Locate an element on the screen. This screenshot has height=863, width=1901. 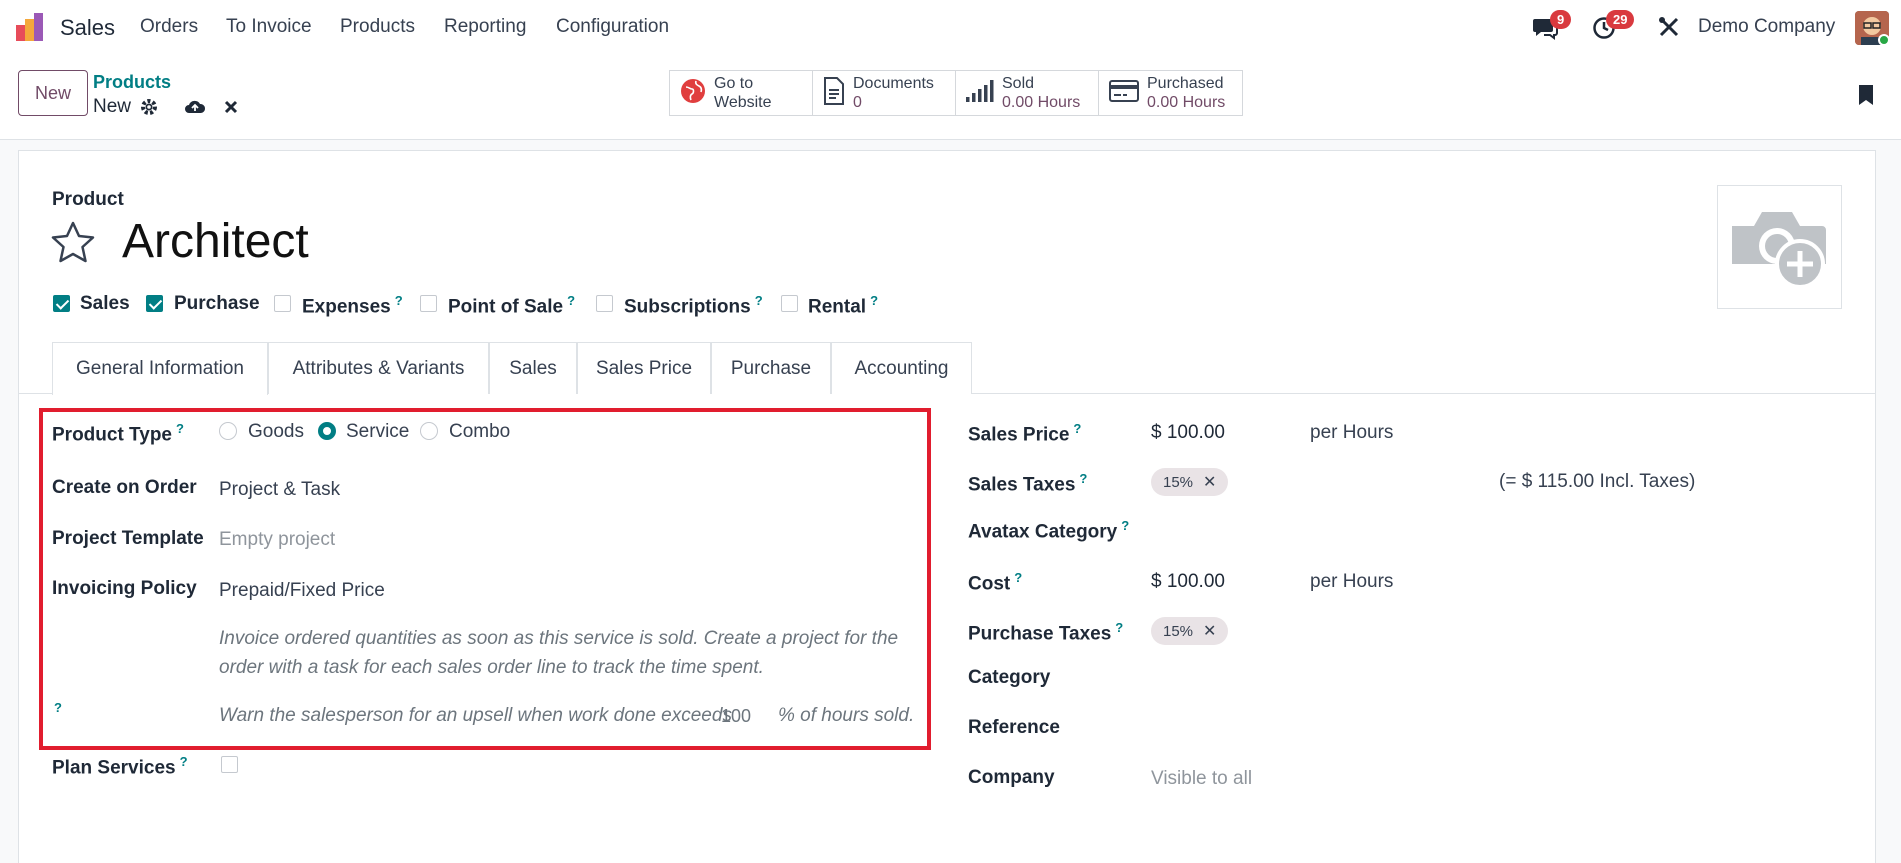
save-cloud-icon is located at coordinates (195, 109).